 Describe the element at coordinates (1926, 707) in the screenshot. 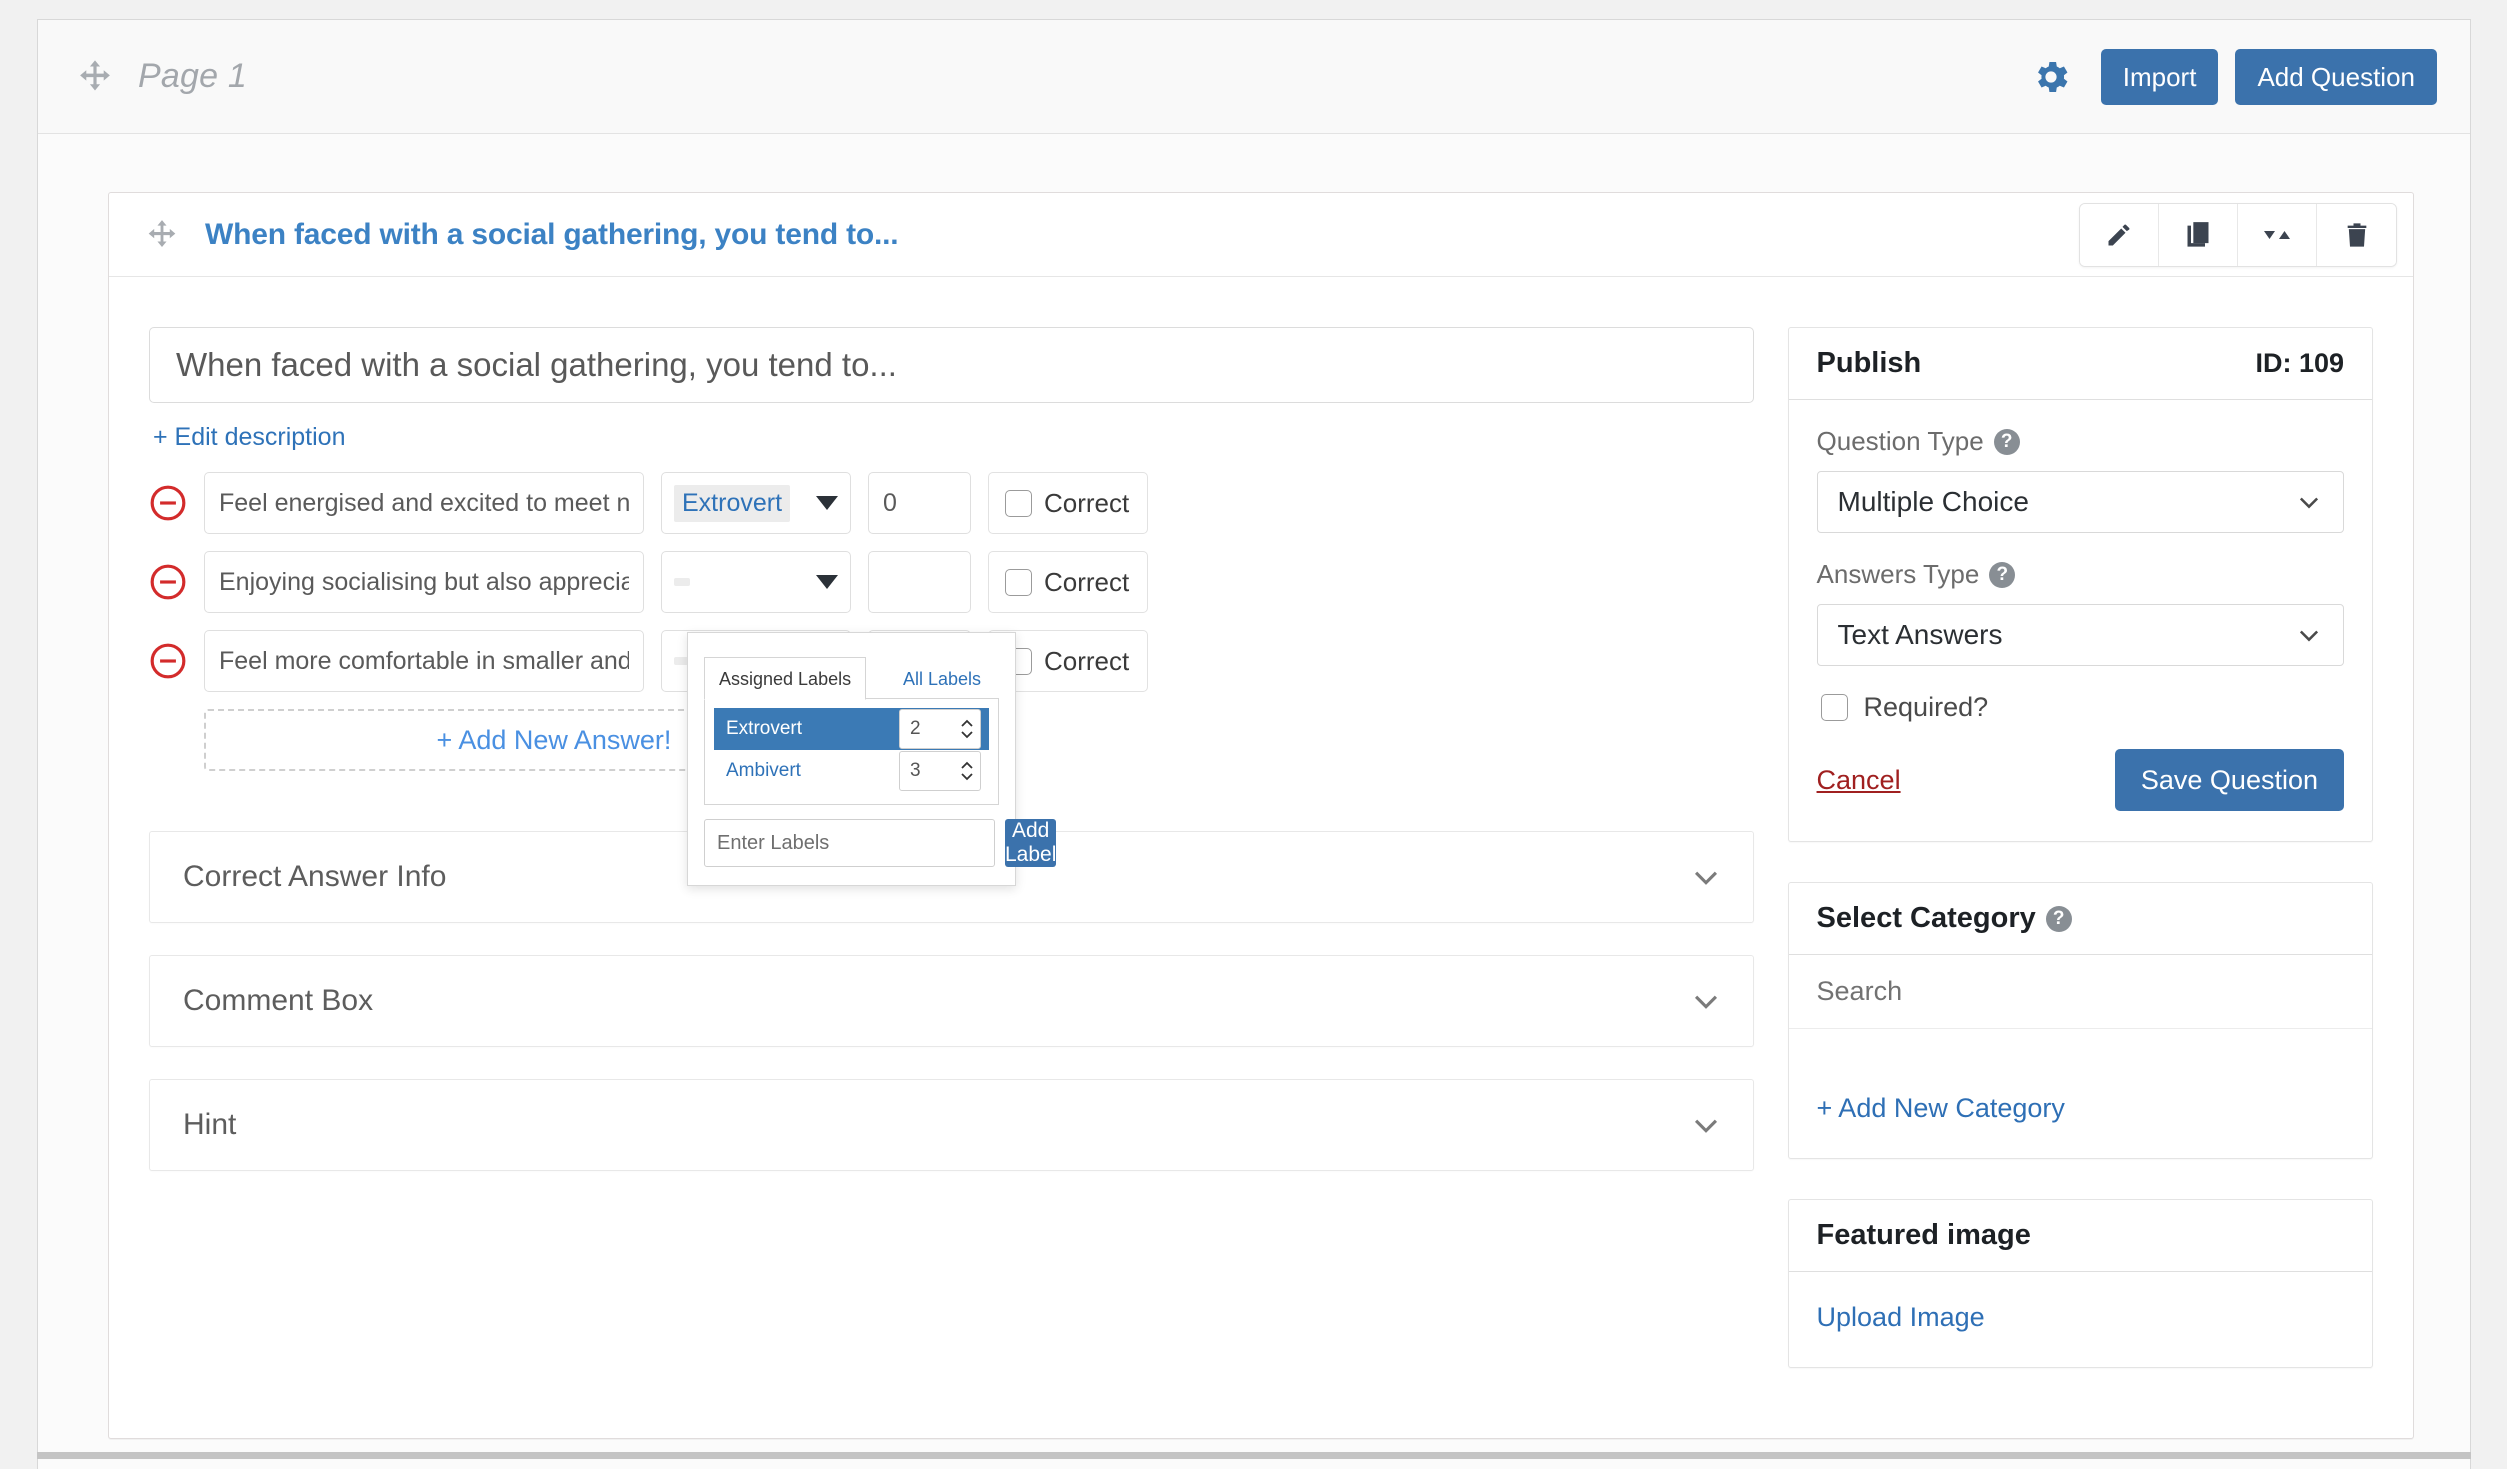

I see `required-label: Required?` at that location.